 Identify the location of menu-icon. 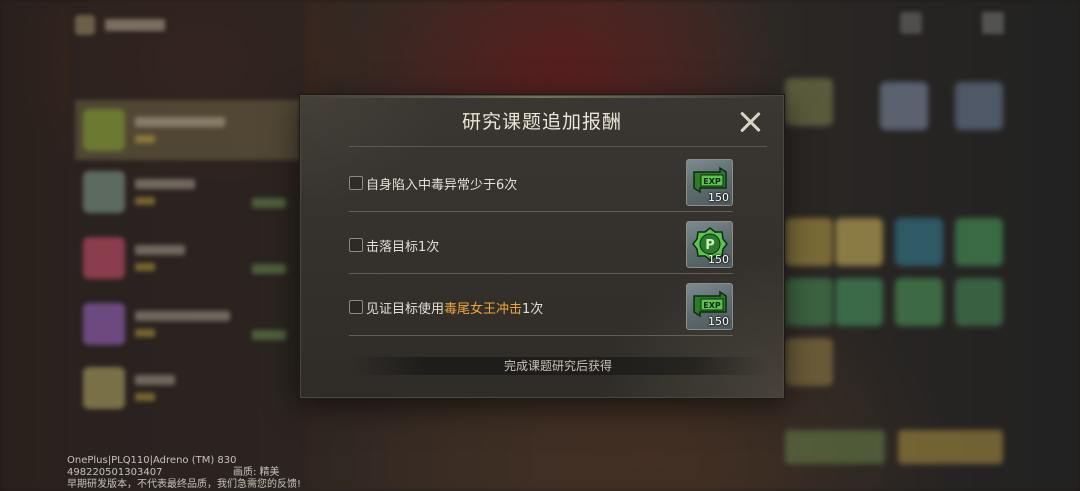
(911, 23).